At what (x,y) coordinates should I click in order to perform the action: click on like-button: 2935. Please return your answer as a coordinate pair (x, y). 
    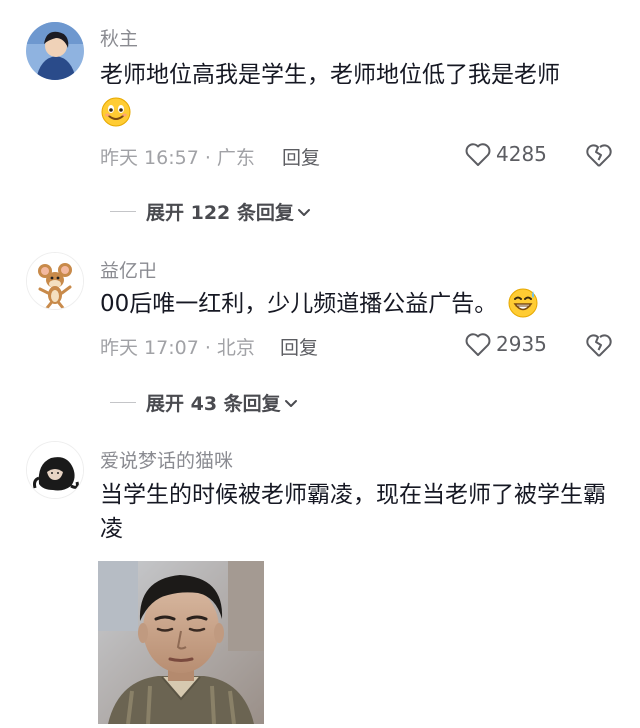
    Looking at the image, I should click on (505, 344).